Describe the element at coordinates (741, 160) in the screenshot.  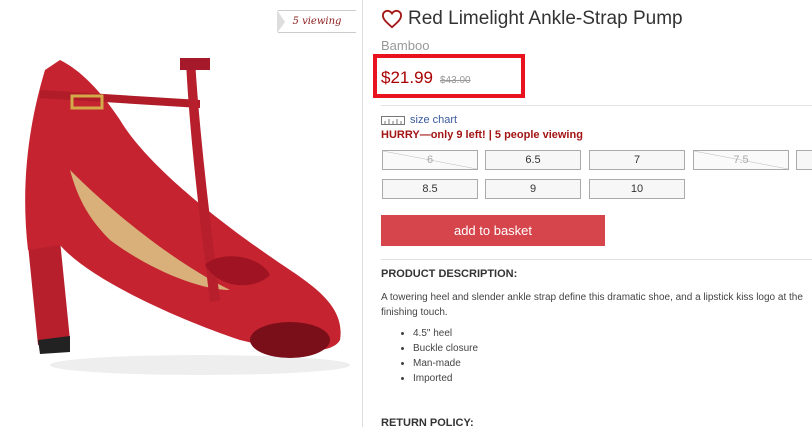
I see `size-option-7-5: 7.5` at that location.